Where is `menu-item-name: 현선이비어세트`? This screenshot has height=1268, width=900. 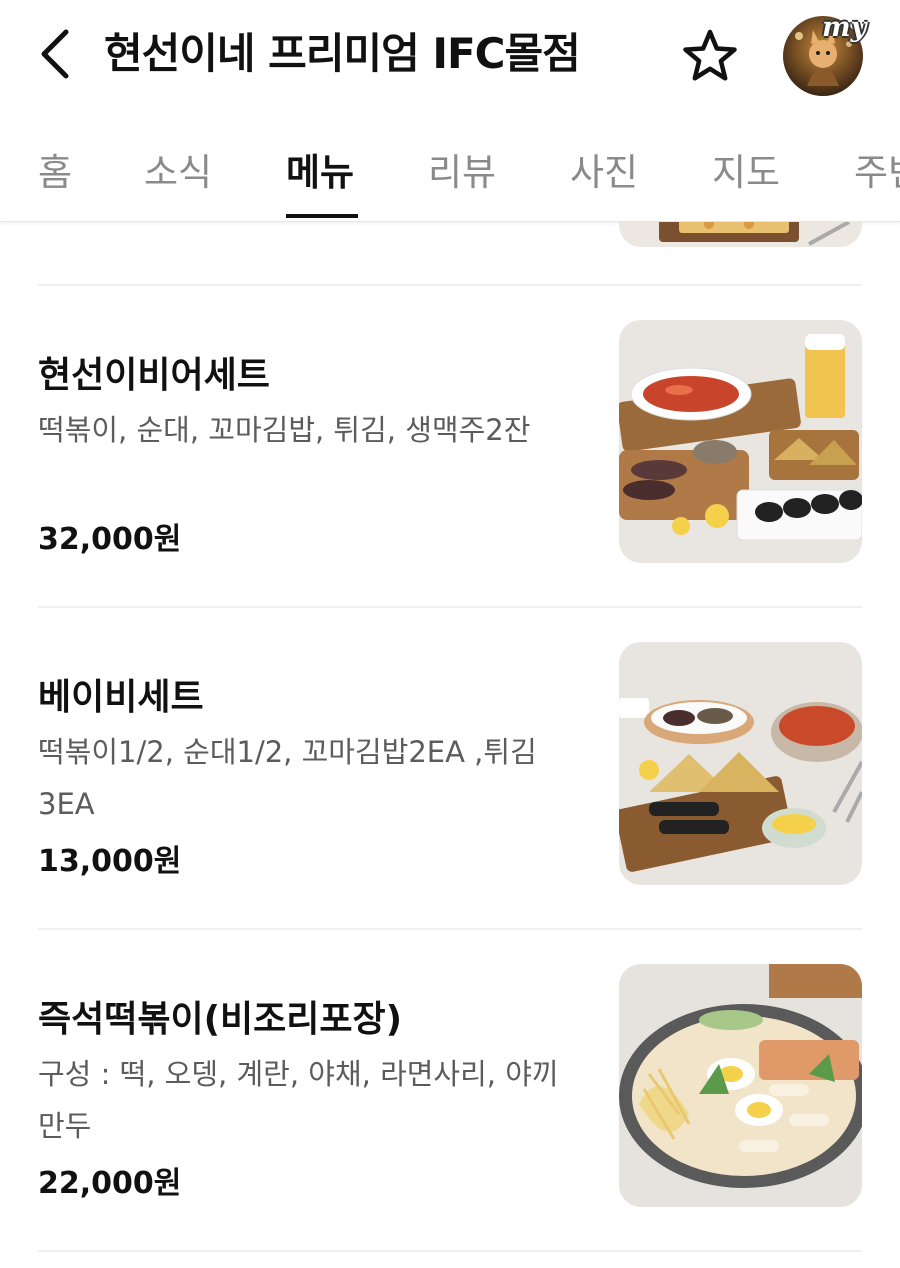
menu-item-name: 현선이비어세트 is located at coordinates (154, 375).